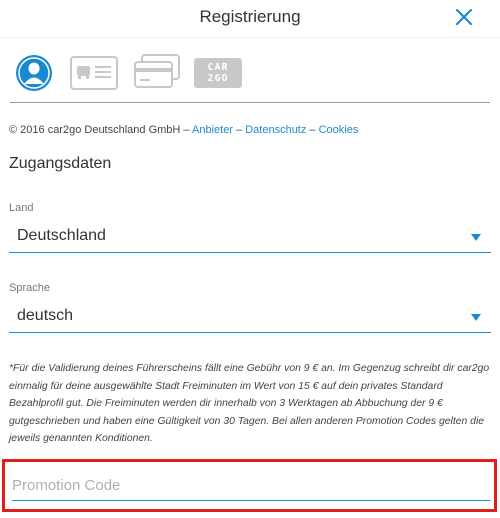  I want to click on promo-highlight, so click(249, 485).